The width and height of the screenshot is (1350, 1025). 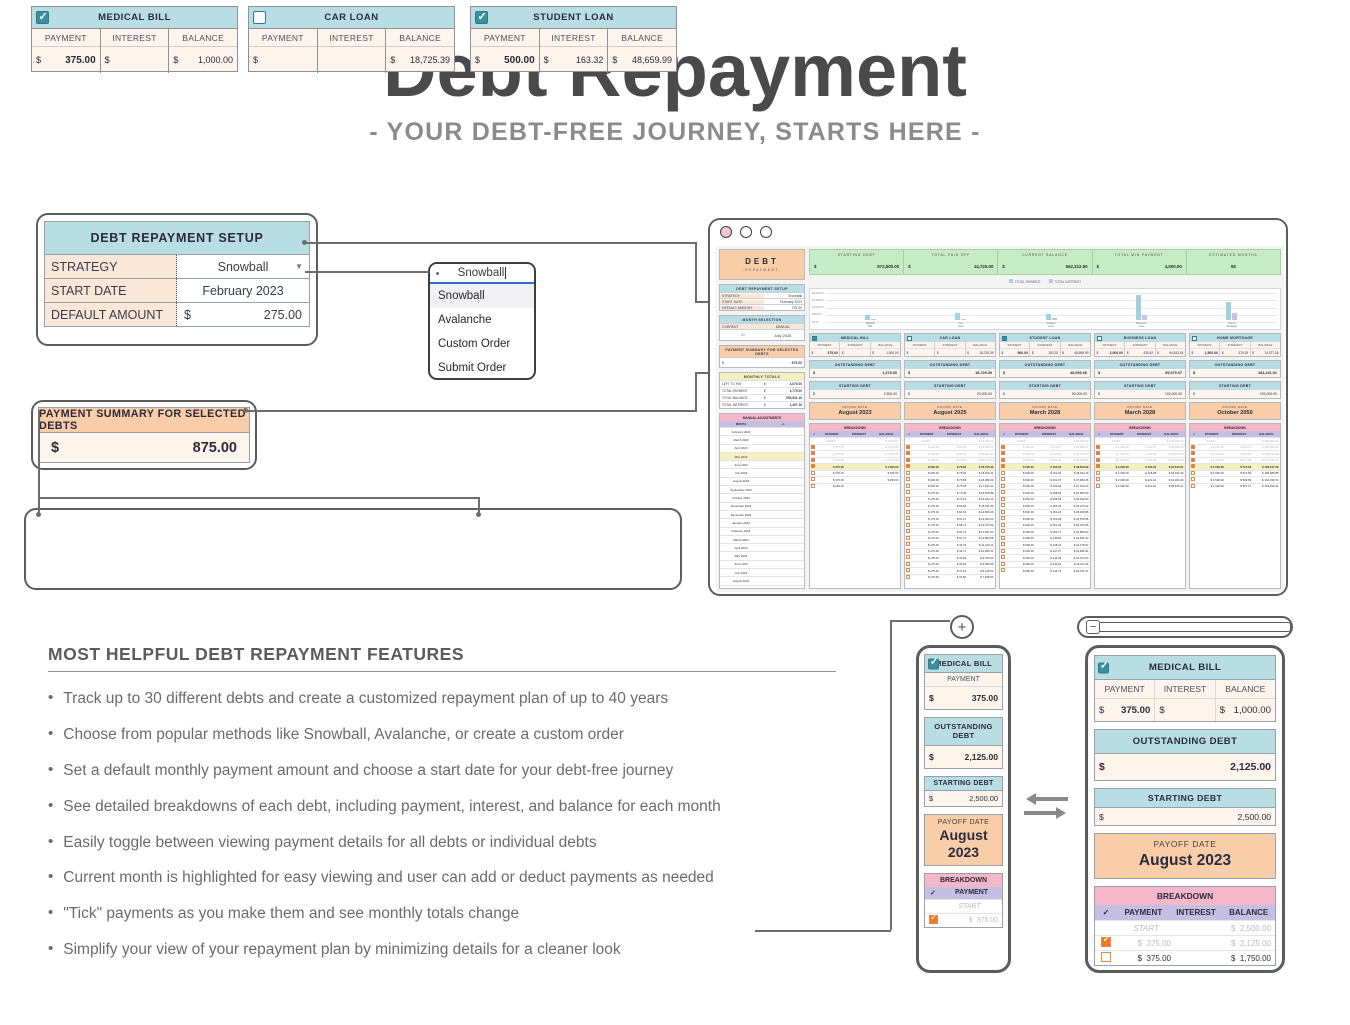 What do you see at coordinates (1045, 453) in the screenshot?
I see `sheet-breakdown-row: $ 500.00 $ 165.56 $ 49,332.23` at bounding box center [1045, 453].